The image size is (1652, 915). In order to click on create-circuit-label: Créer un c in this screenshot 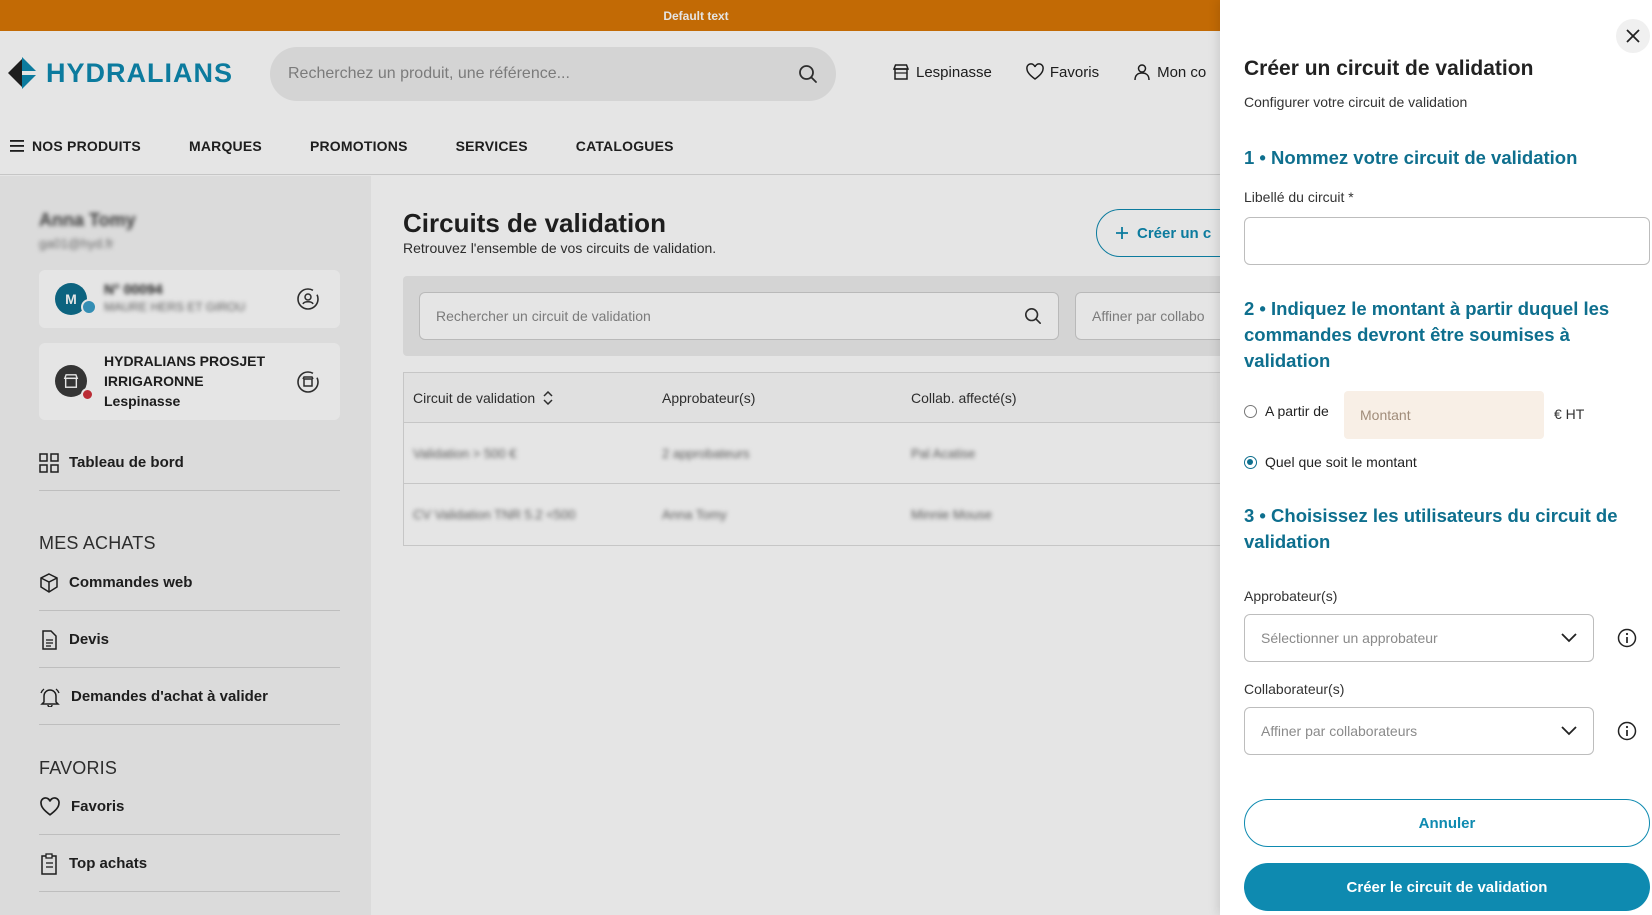, I will do `click(1174, 233)`.